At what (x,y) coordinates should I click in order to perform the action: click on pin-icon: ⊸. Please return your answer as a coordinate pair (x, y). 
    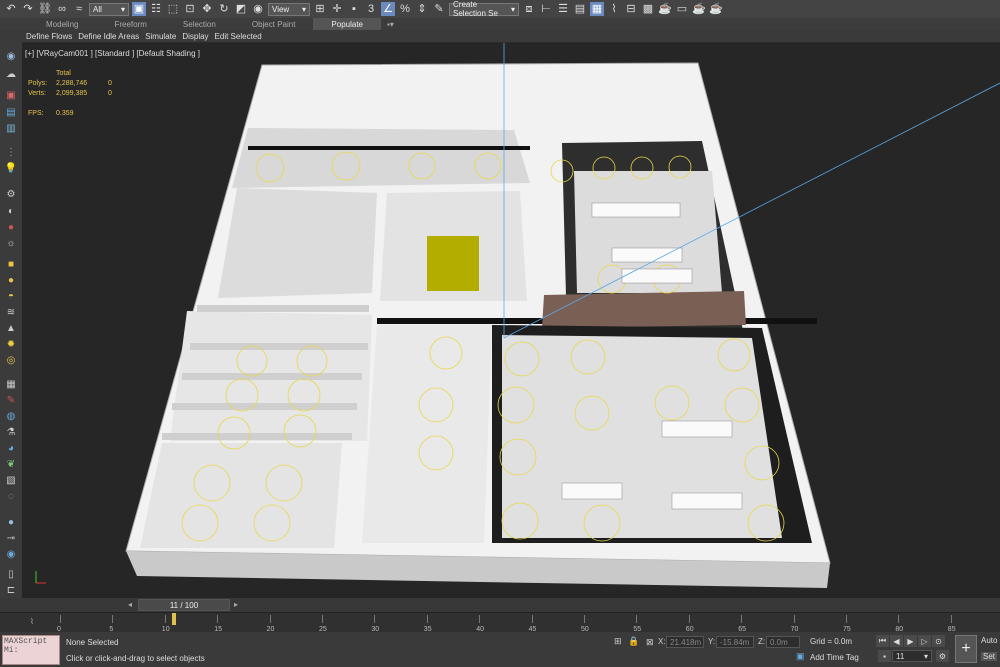
    Looking at the image, I should click on (11, 538).